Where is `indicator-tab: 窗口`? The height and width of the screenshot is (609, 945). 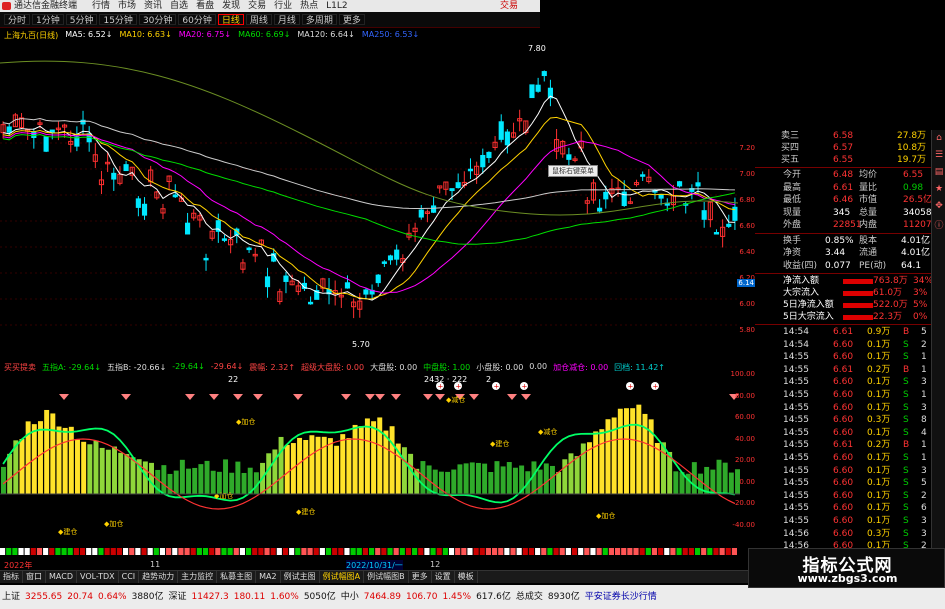 indicator-tab: 窗口 is located at coordinates (34, 577).